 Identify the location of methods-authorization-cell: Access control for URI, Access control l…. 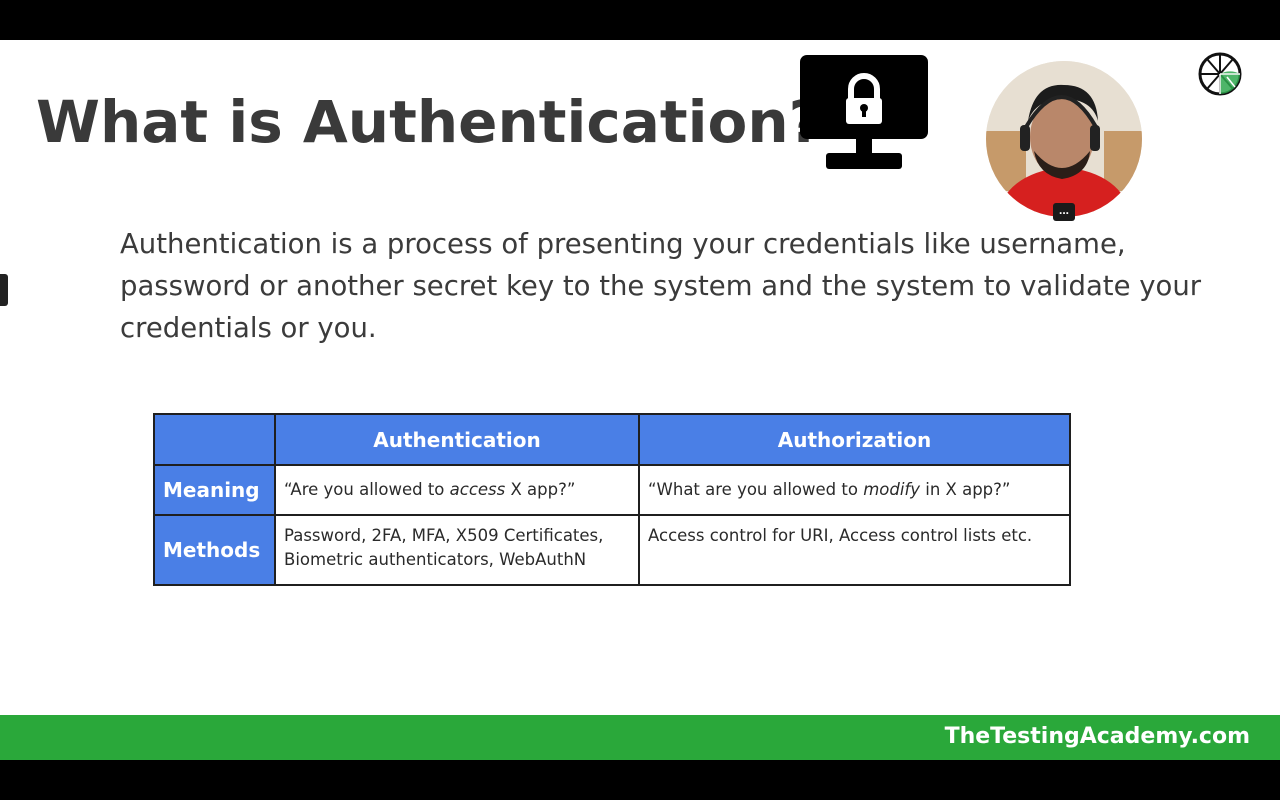
(854, 550).